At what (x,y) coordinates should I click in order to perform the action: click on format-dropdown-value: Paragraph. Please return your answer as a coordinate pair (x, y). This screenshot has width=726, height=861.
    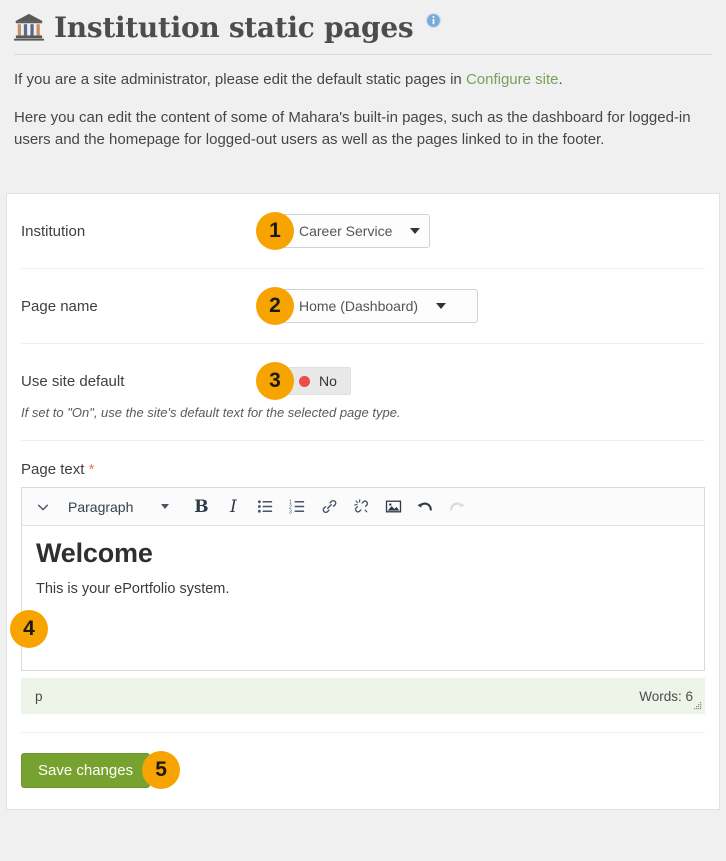
    Looking at the image, I should click on (101, 506).